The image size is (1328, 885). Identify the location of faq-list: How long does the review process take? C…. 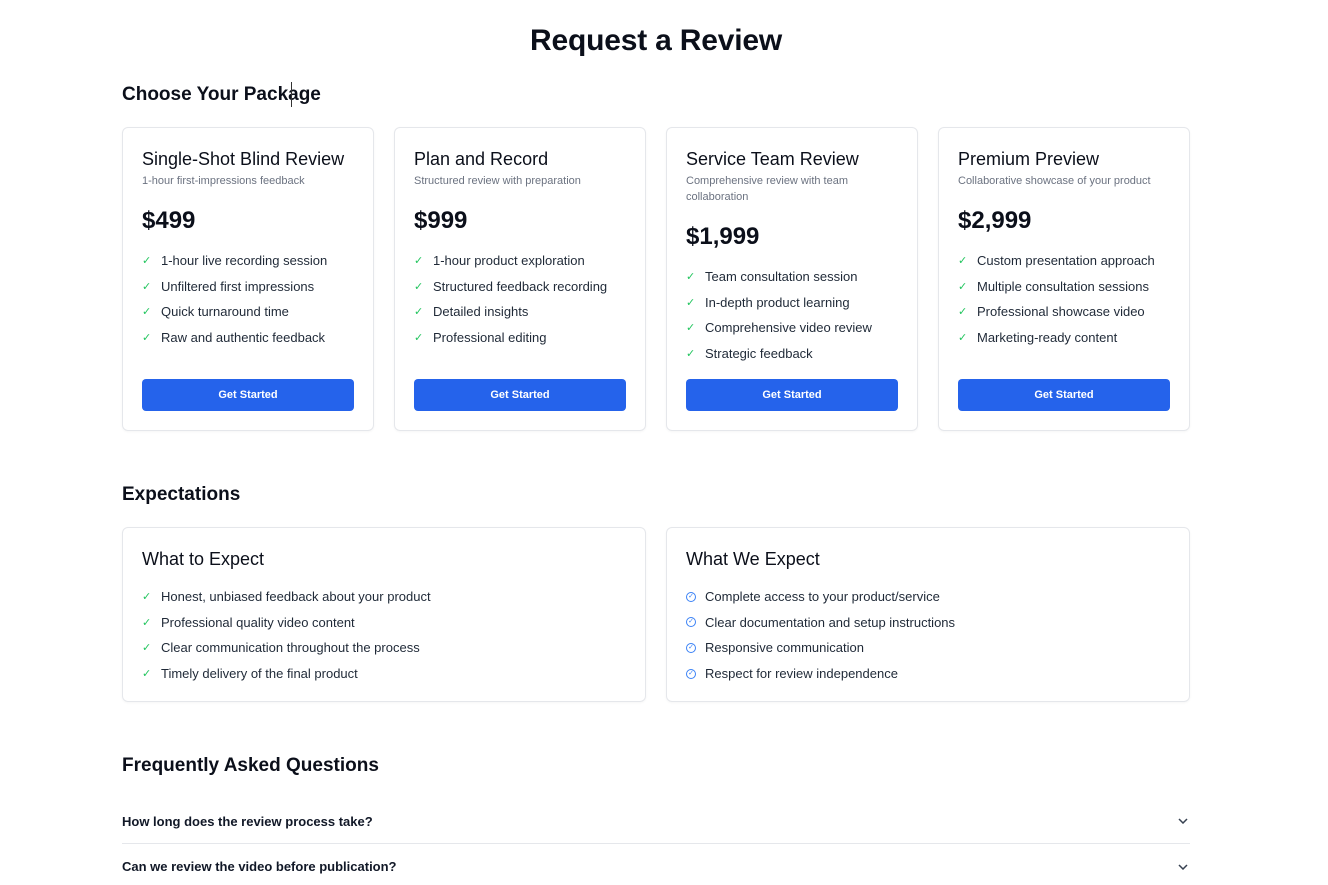
(656, 842).